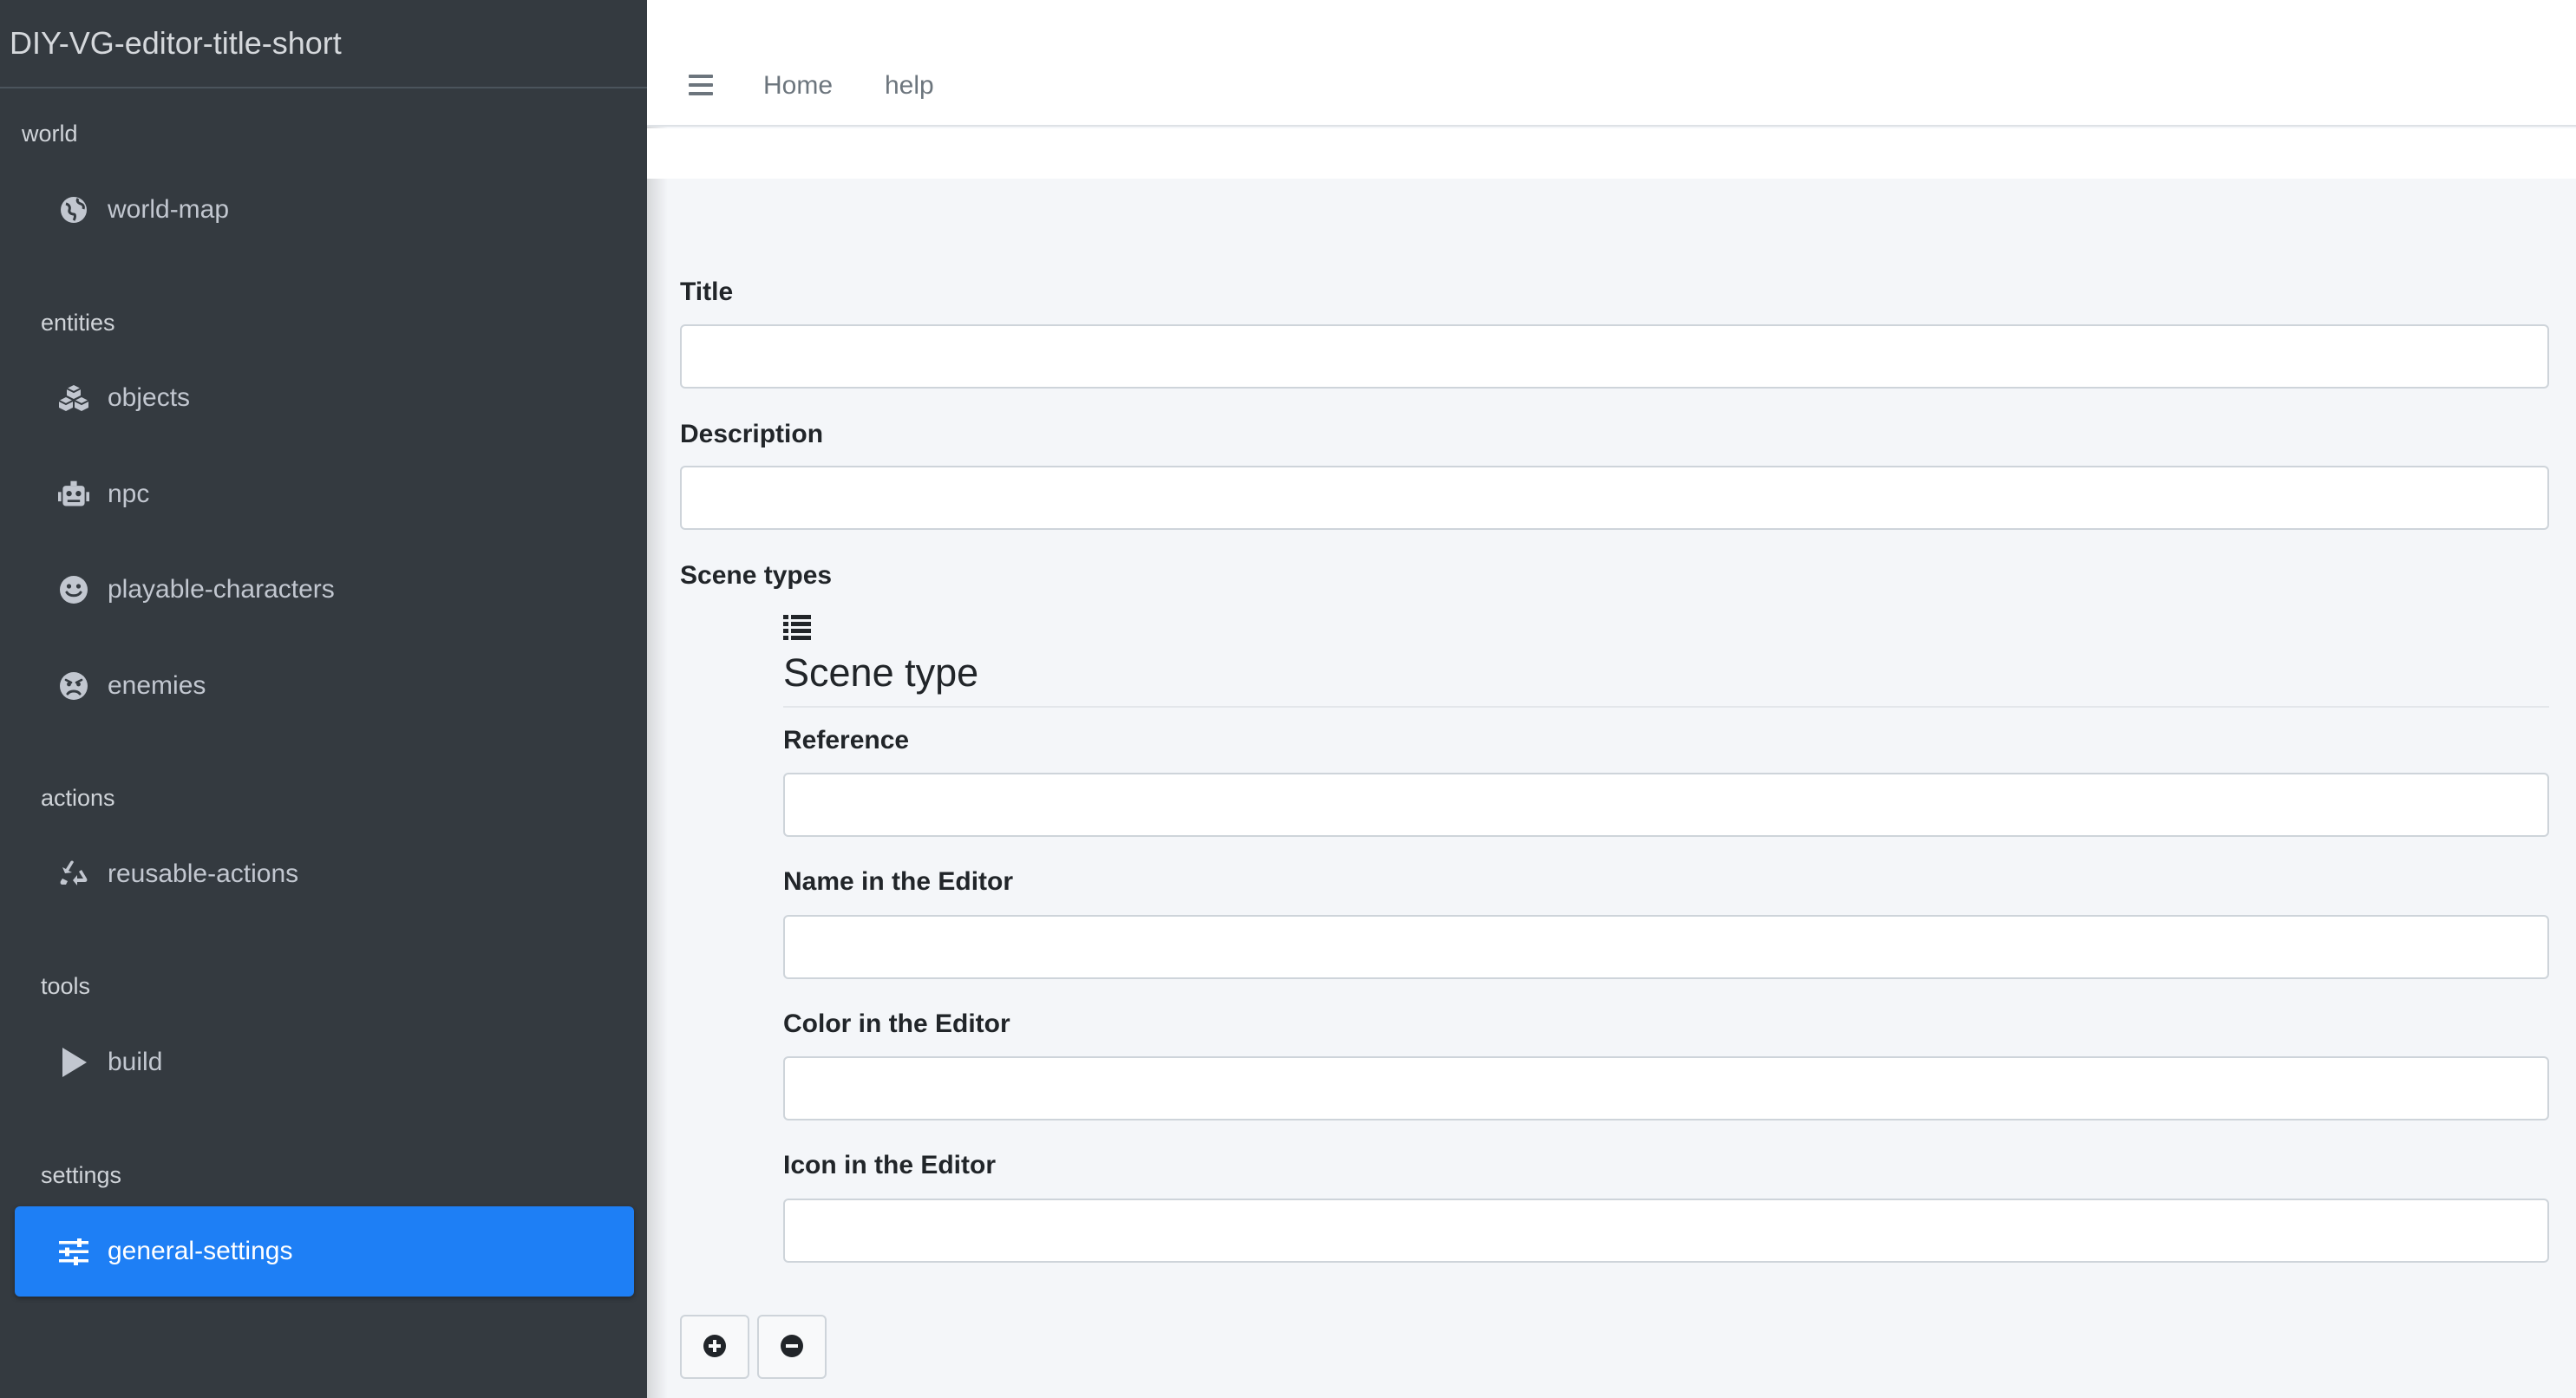 This screenshot has width=2576, height=1398. I want to click on sidebar-item-label: general-settings, so click(200, 1251).